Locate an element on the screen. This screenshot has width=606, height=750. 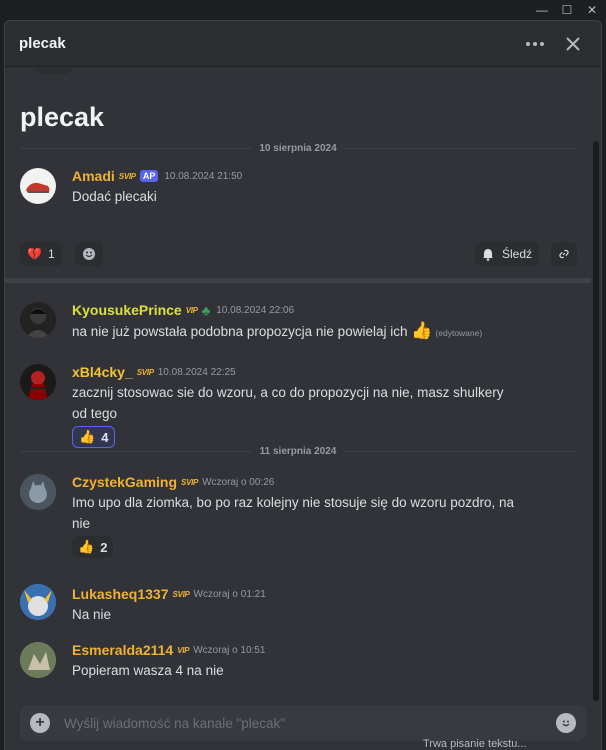
author-name: xBl4cky_ is located at coordinates (102, 372).